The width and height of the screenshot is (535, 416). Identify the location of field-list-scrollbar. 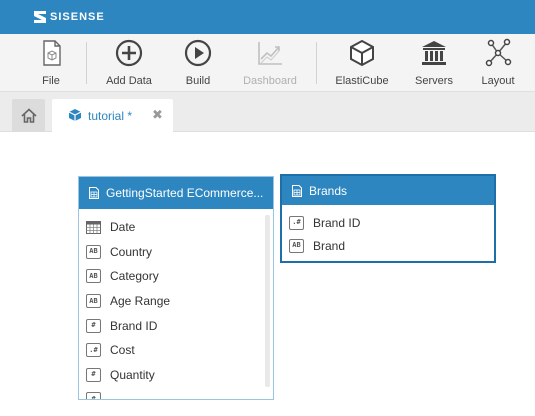
(267, 301).